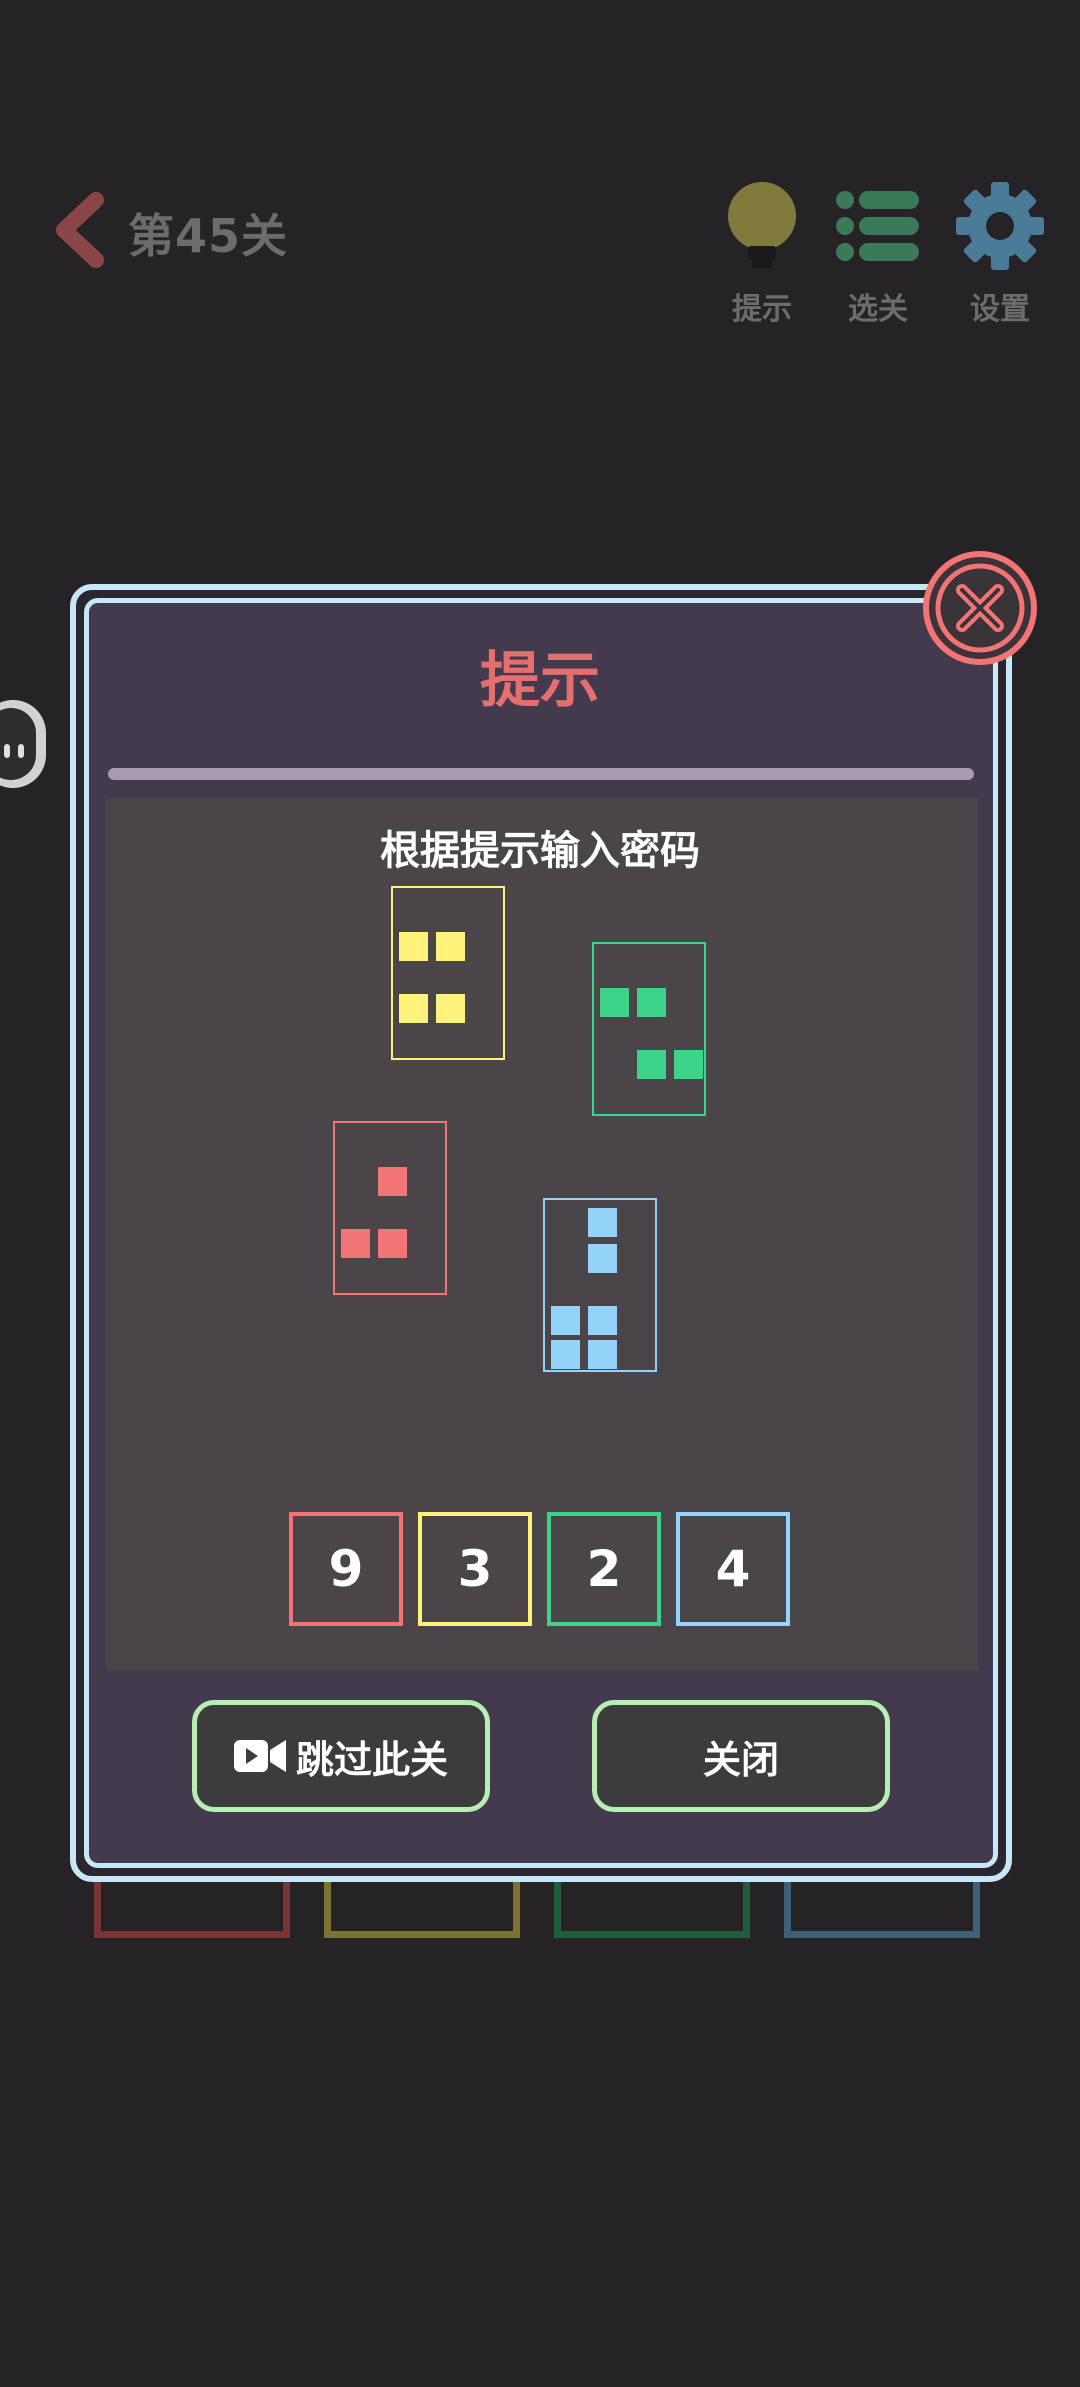 The height and width of the screenshot is (2387, 1080). I want to click on settings-label: 设置, so click(1000, 309).